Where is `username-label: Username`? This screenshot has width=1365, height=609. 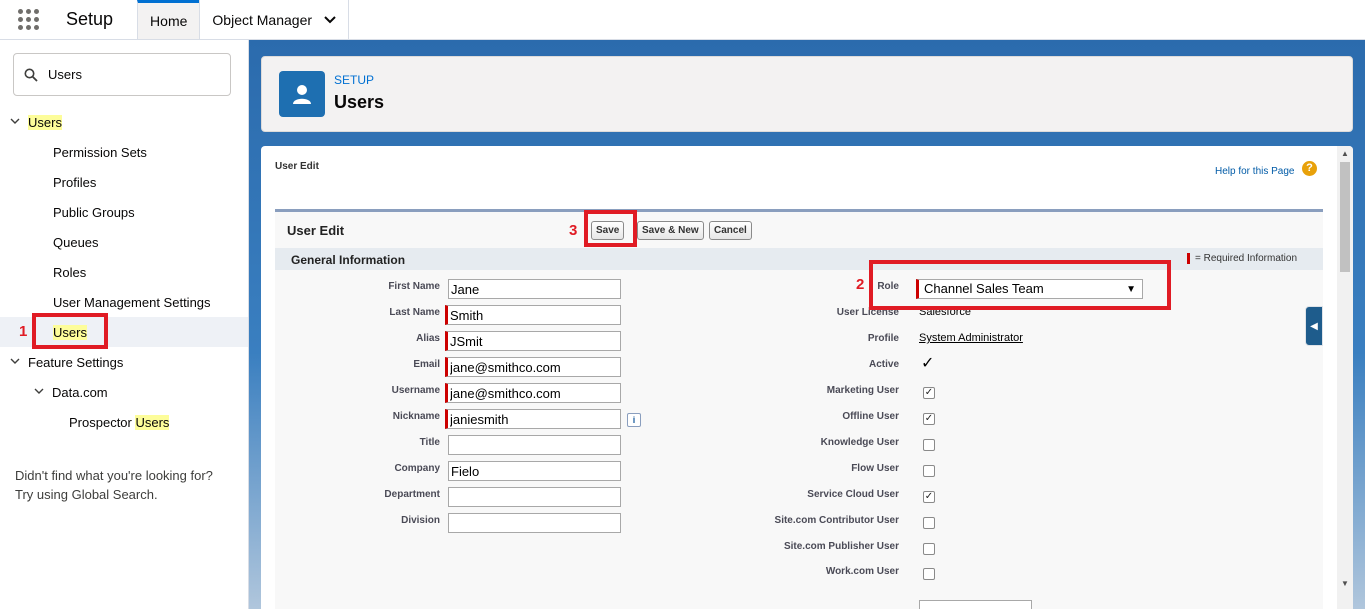 username-label: Username is located at coordinates (415, 390).